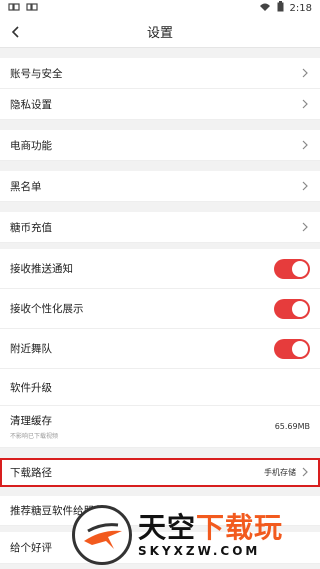  Describe the element at coordinates (102, 534) in the screenshot. I see `plane-logo-icon` at that location.